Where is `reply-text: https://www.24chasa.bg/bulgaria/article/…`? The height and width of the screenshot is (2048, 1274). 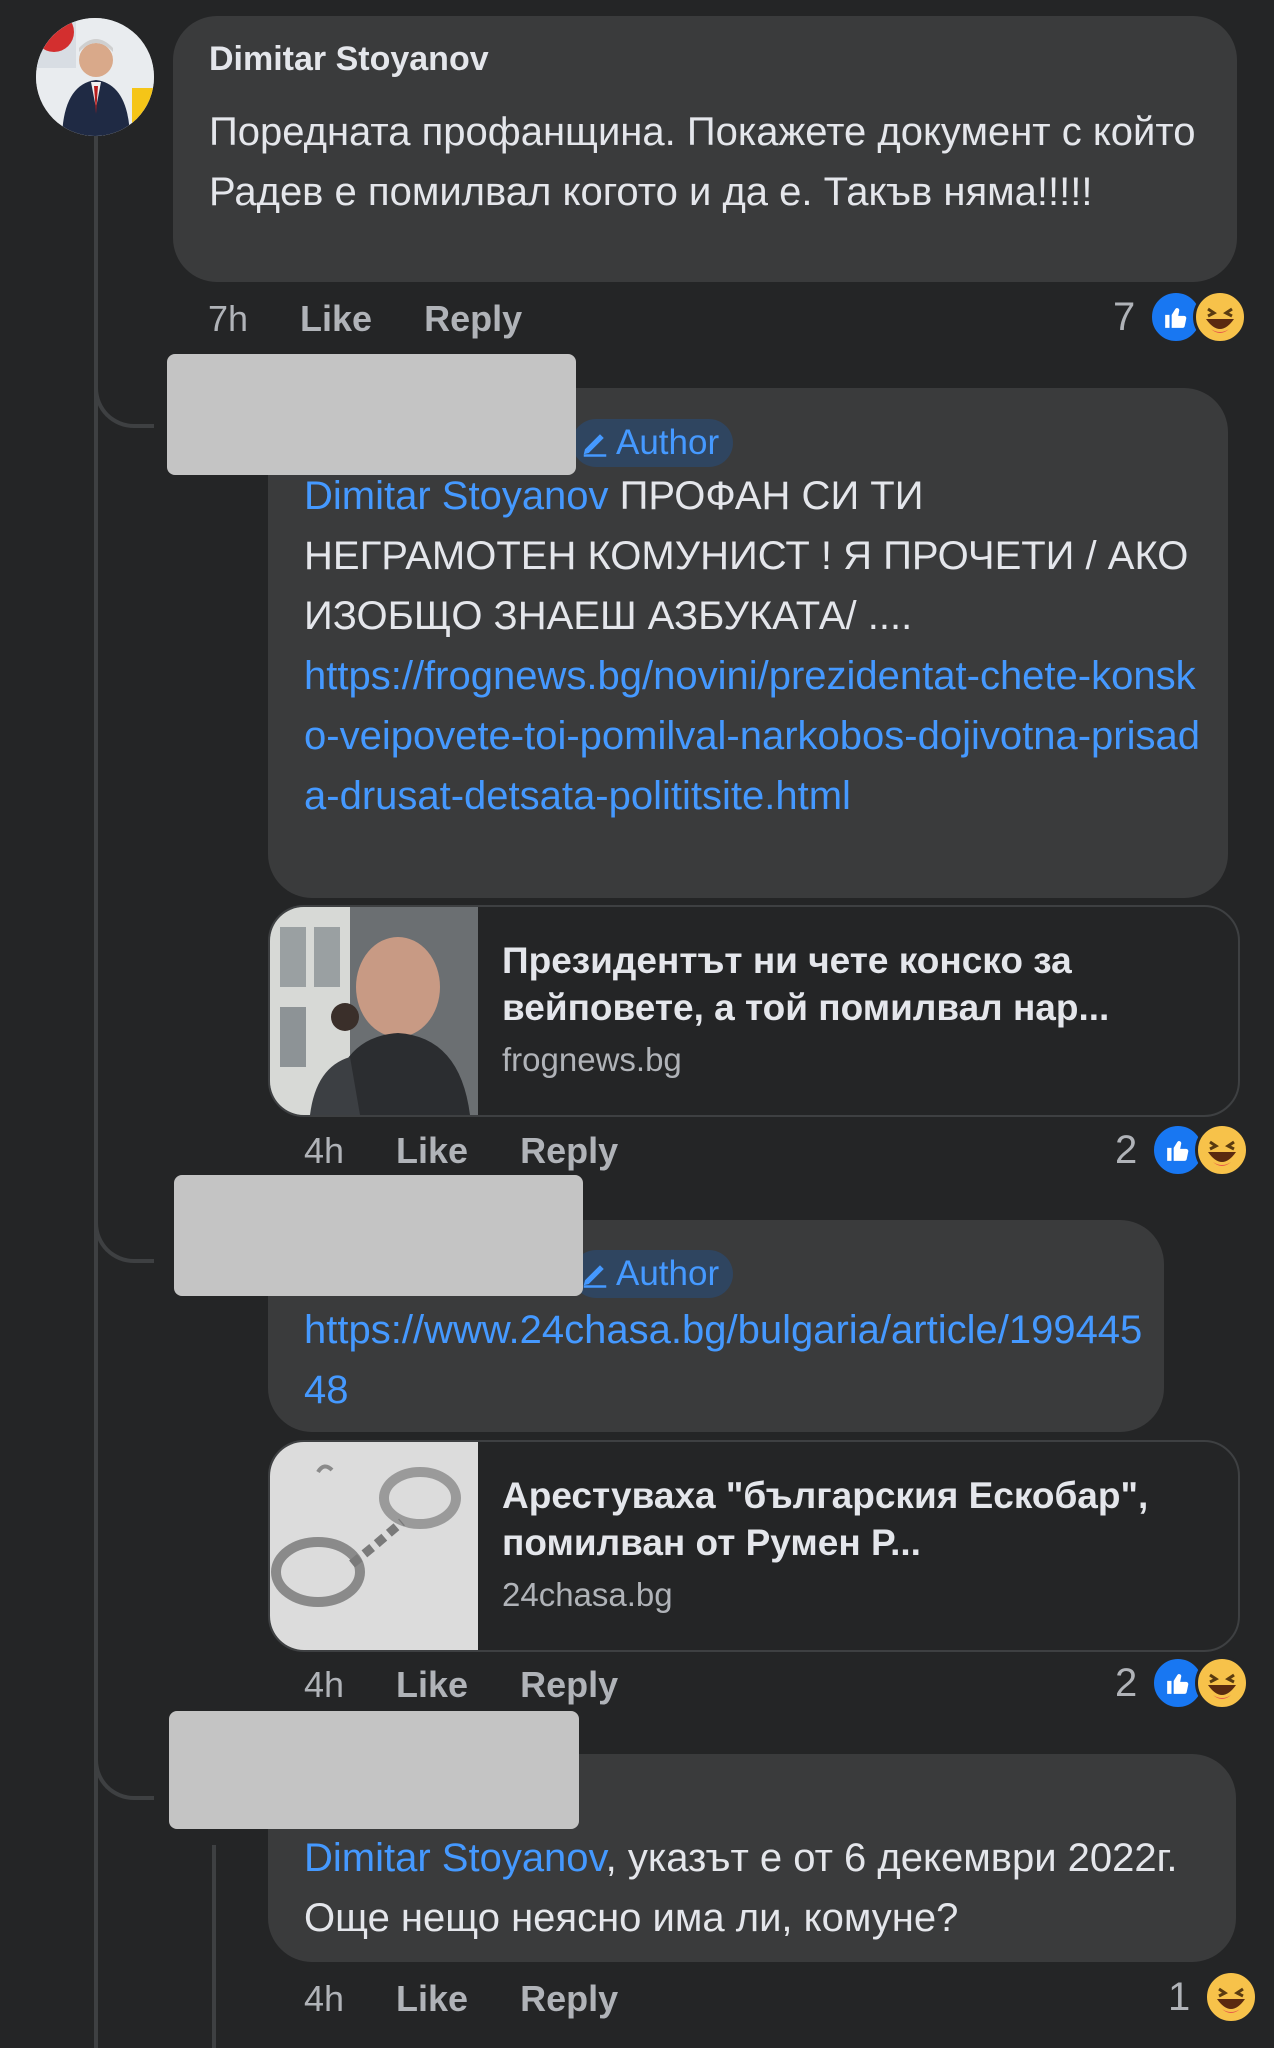
reply-text: https://www.24chasa.bg/bulgaria/article/… is located at coordinates (724, 1360).